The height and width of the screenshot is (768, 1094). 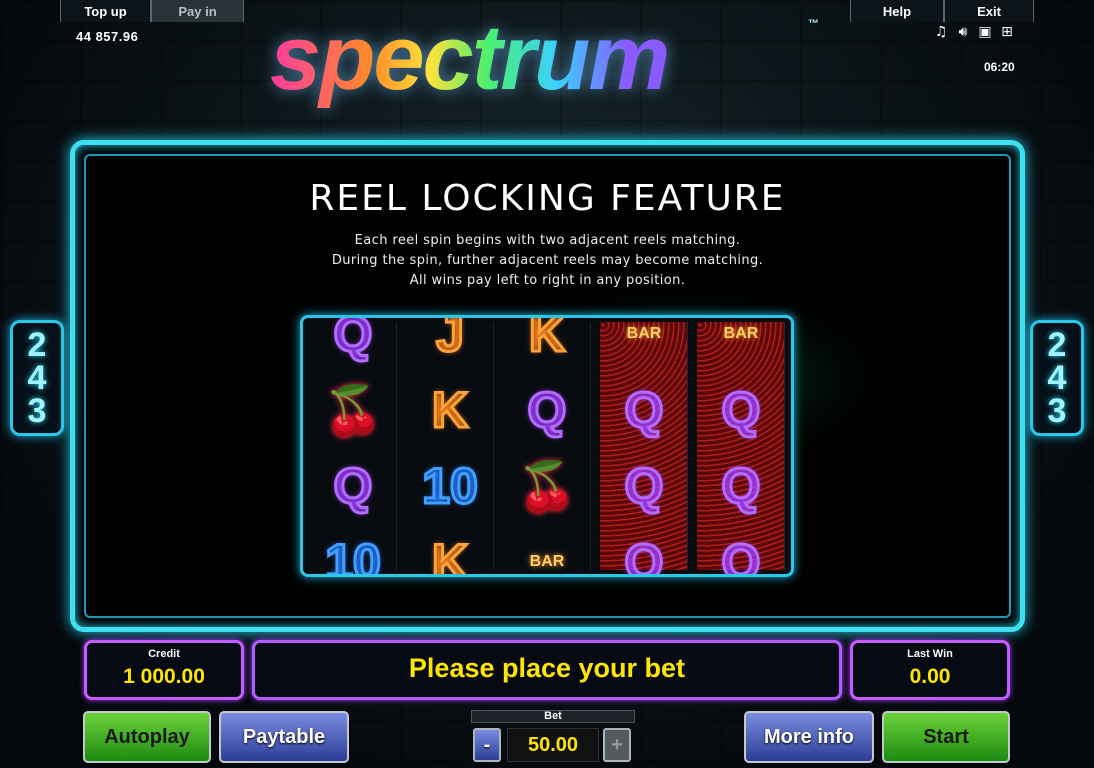 I want to click on message-panel: Please place your bet, so click(x=547, y=670).